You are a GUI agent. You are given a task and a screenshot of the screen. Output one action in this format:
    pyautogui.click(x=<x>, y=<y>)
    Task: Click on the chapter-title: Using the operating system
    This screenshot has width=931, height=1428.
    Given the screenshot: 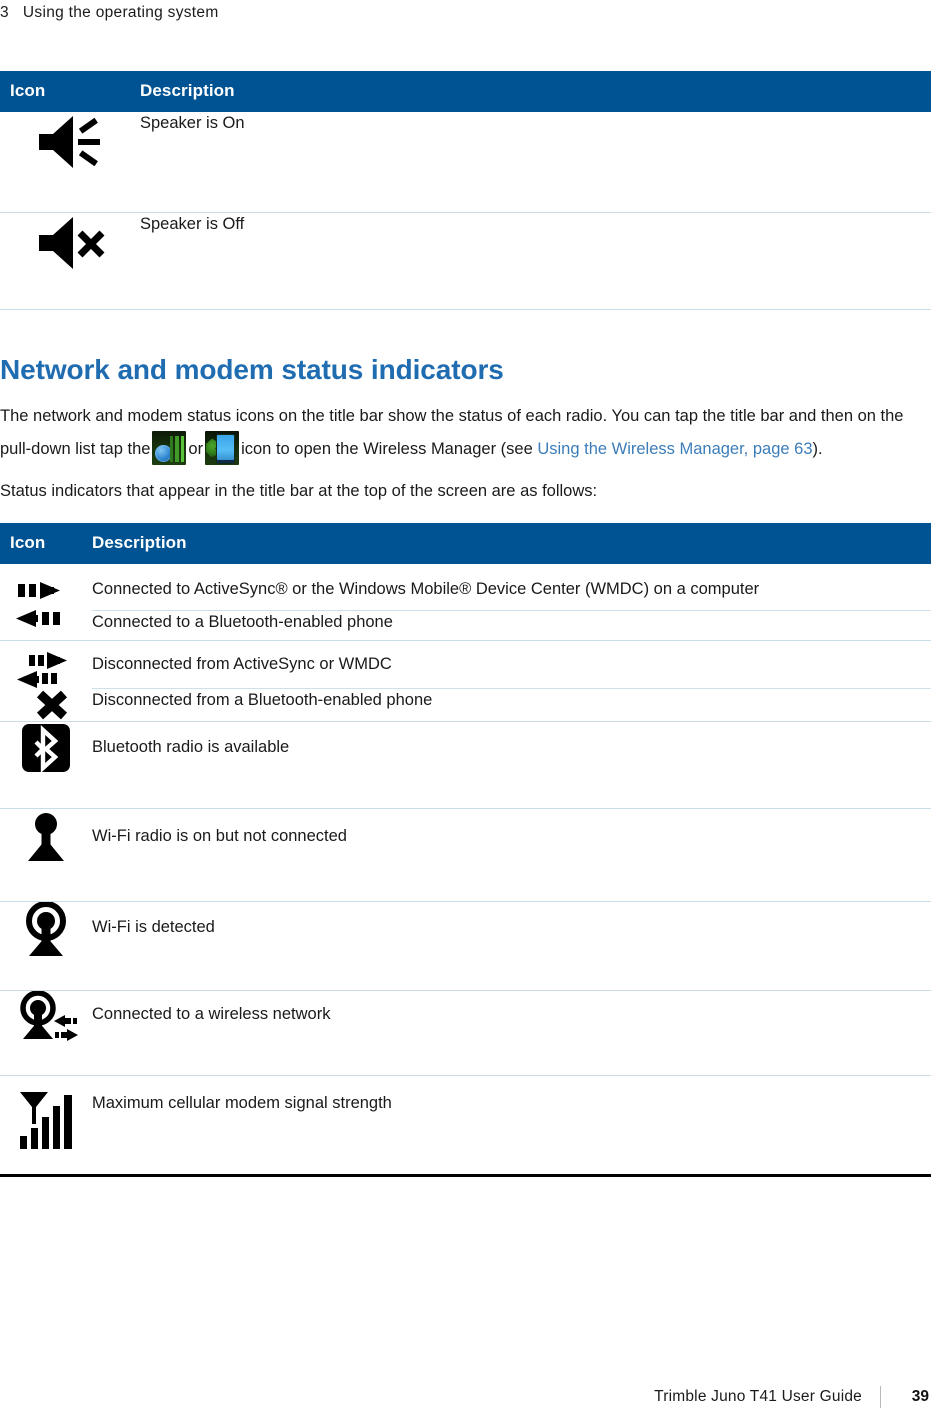 What is the action you would take?
    pyautogui.click(x=120, y=12)
    